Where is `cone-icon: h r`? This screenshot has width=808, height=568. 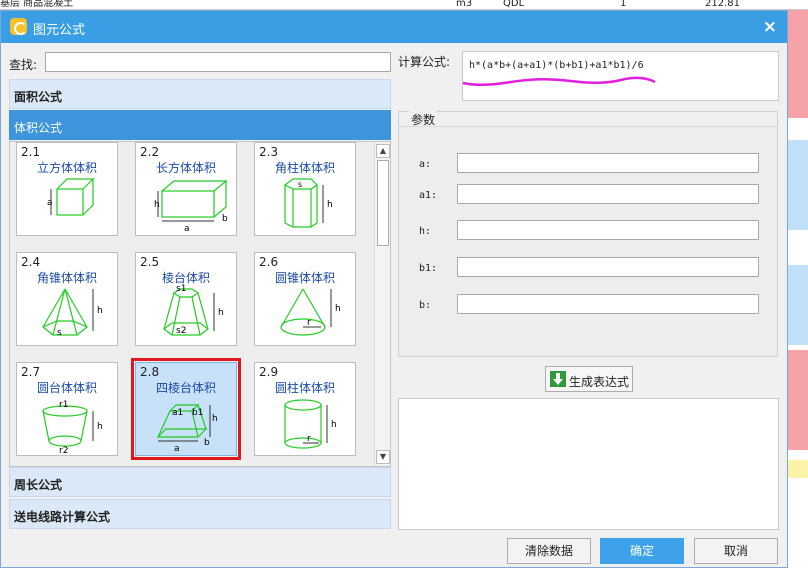
cone-icon: h r is located at coordinates (310, 312).